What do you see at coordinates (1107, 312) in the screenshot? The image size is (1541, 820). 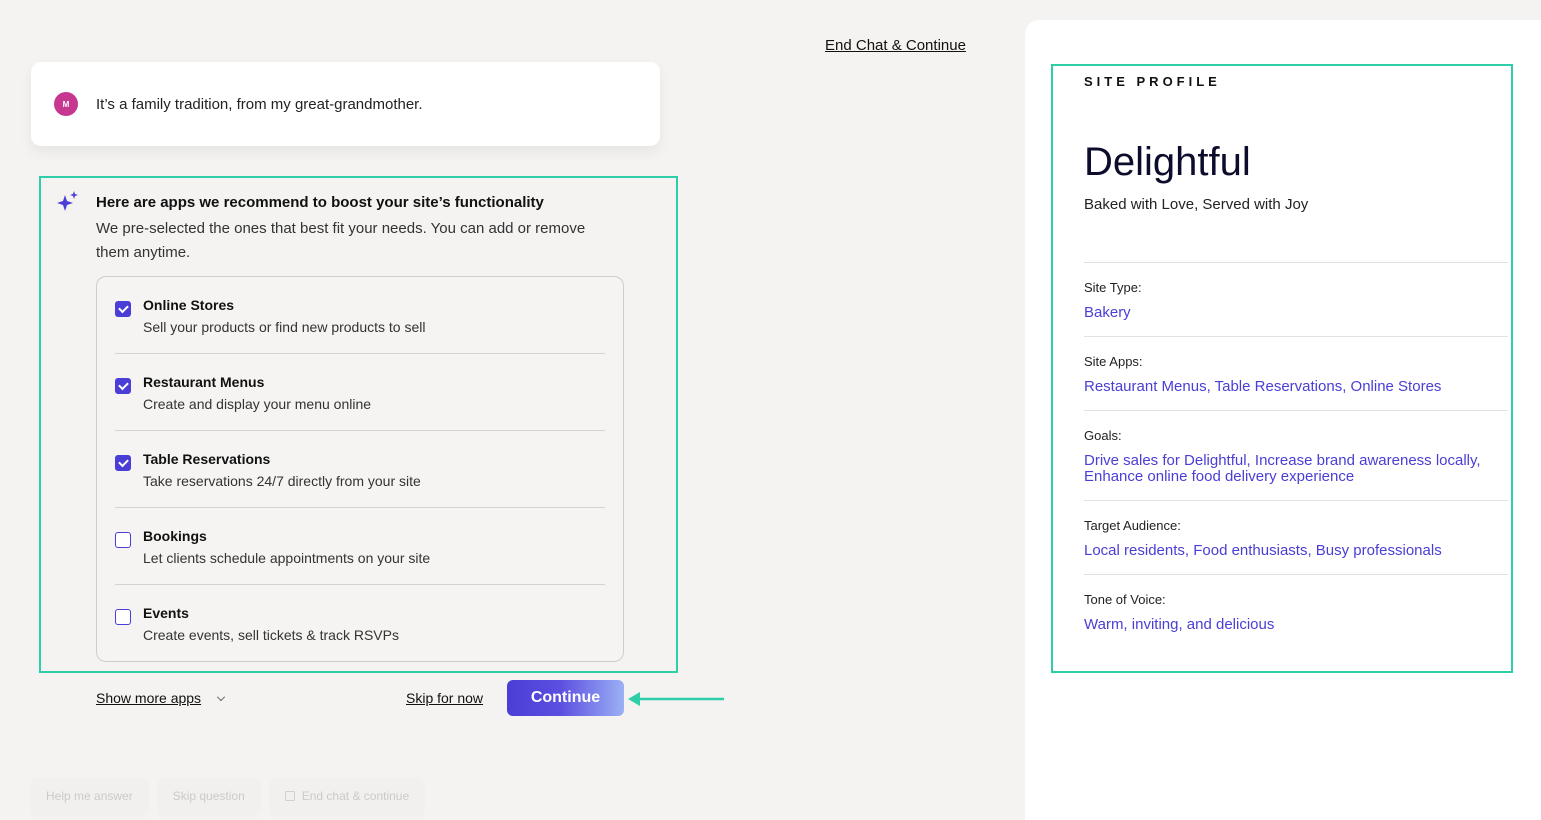 I see `field-value: Bakery` at bounding box center [1107, 312].